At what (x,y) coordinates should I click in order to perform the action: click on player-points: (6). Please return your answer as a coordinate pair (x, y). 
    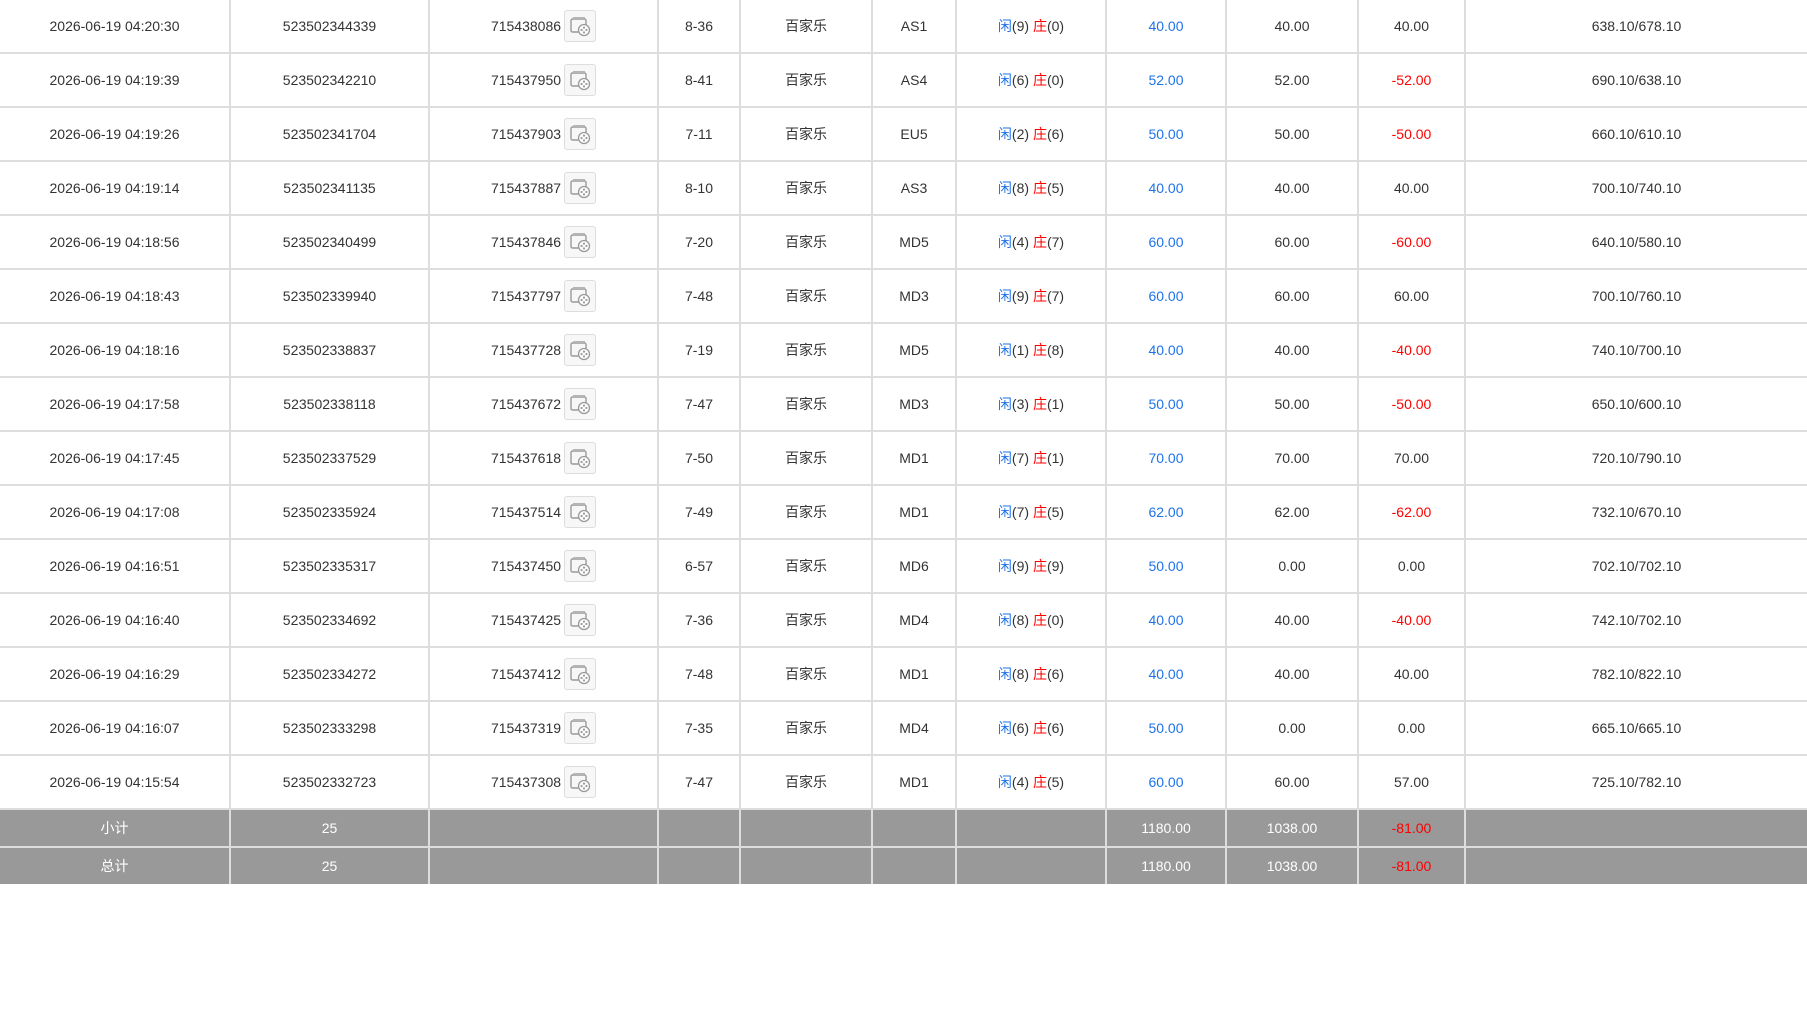
    Looking at the image, I should click on (1020, 728).